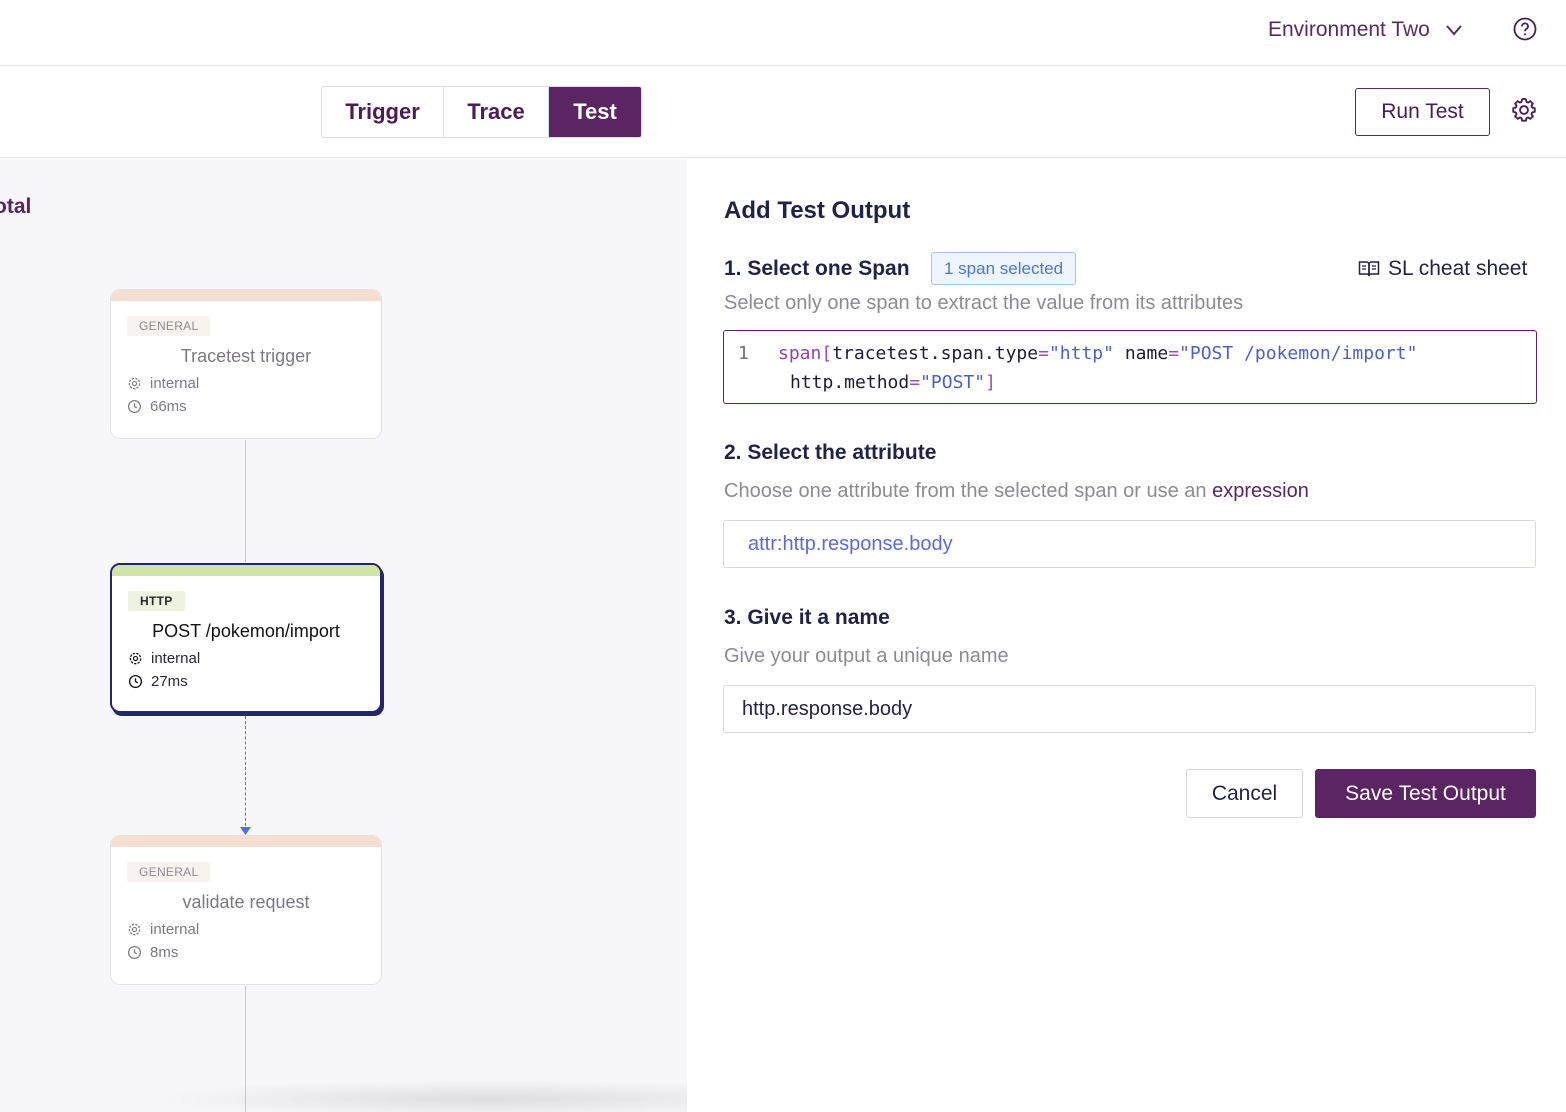 This screenshot has height=1112, width=1566. What do you see at coordinates (246, 356) in the screenshot?
I see `span-name: Tracetest trigger` at bounding box center [246, 356].